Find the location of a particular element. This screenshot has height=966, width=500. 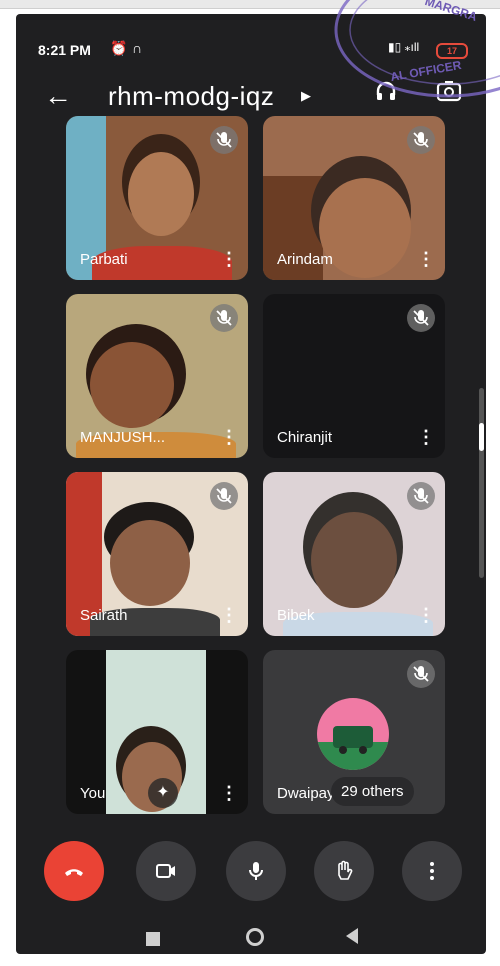

camera-button is located at coordinates (166, 871).